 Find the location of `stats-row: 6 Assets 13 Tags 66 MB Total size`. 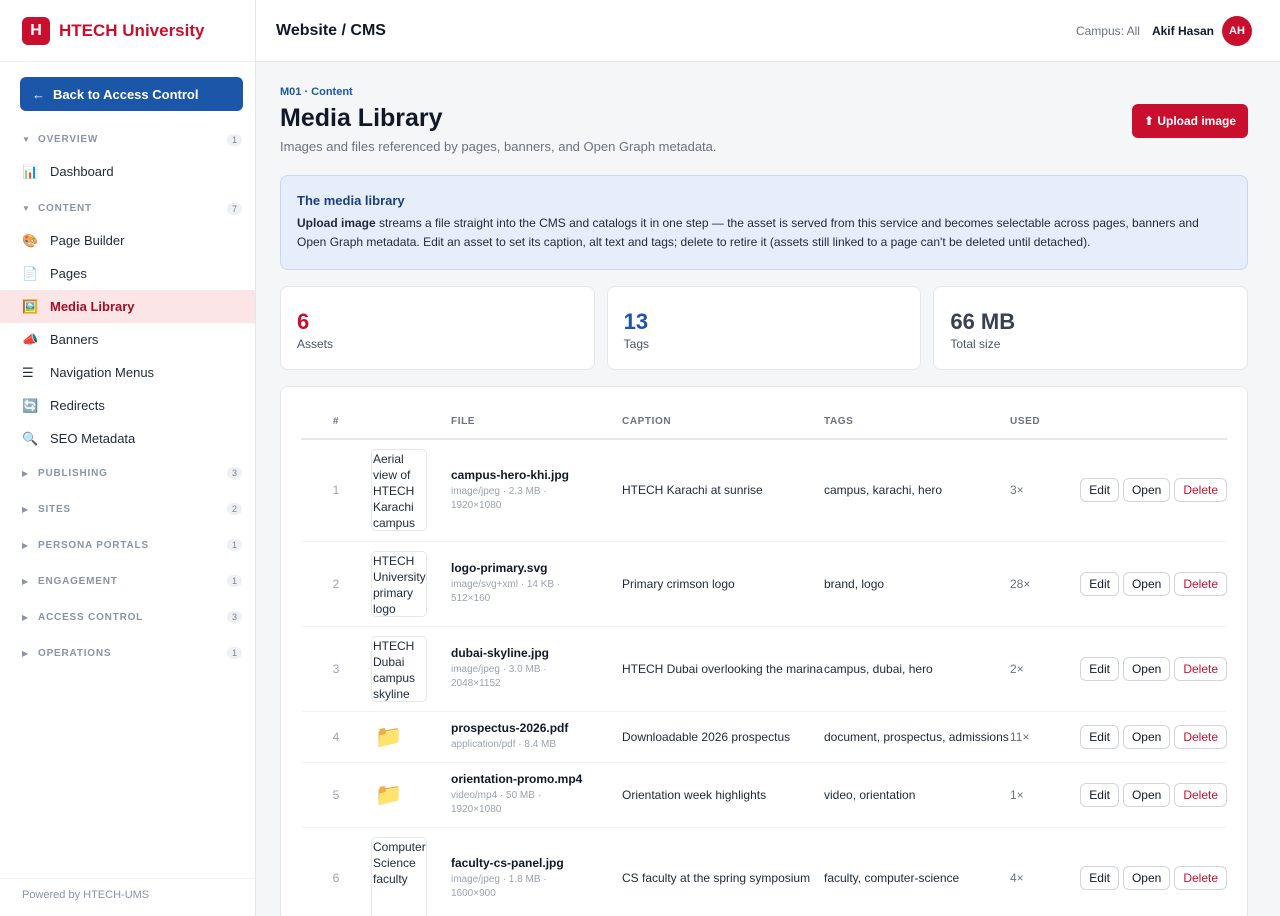

stats-row: 6 Assets 13 Tags 66 MB Total size is located at coordinates (764, 328).